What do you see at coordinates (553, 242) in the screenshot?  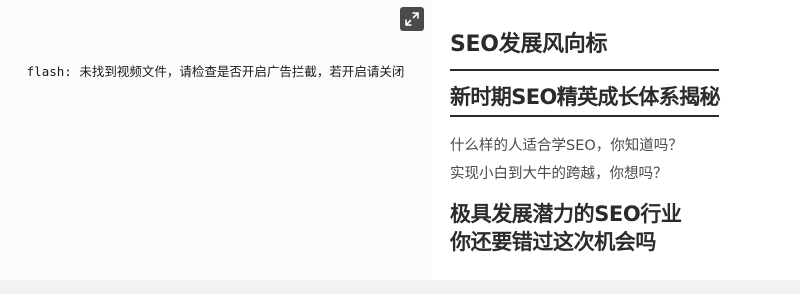 I see `promo-line: 你还要错过这次机会吗` at bounding box center [553, 242].